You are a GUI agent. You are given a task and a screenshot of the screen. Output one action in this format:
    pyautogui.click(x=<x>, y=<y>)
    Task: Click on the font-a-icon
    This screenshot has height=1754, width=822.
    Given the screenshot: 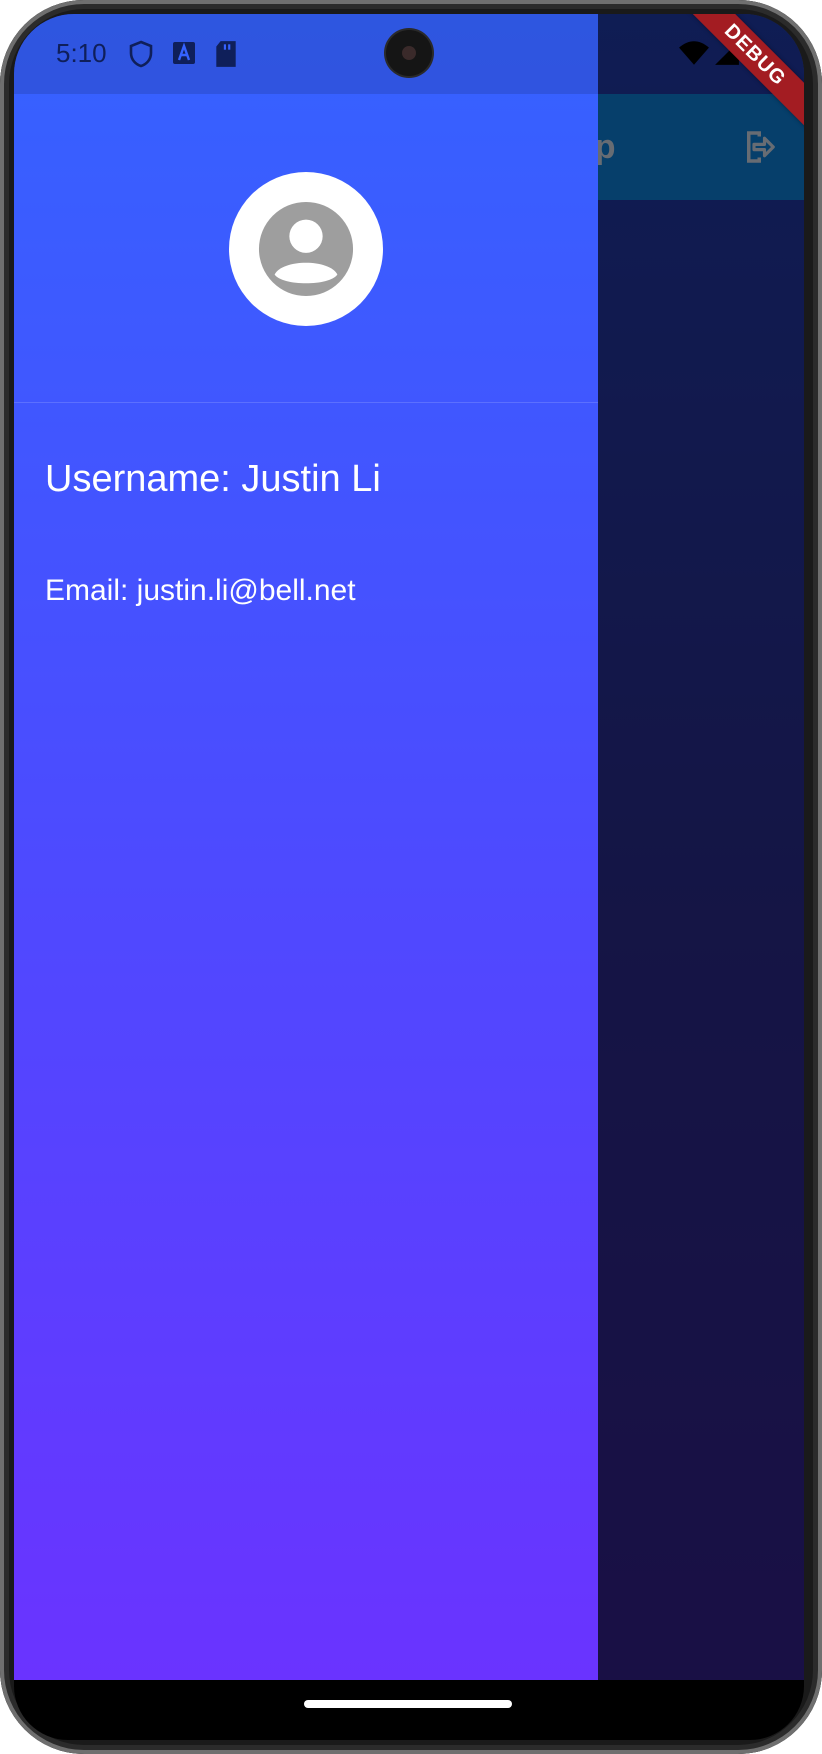 What is the action you would take?
    pyautogui.click(x=185, y=54)
    